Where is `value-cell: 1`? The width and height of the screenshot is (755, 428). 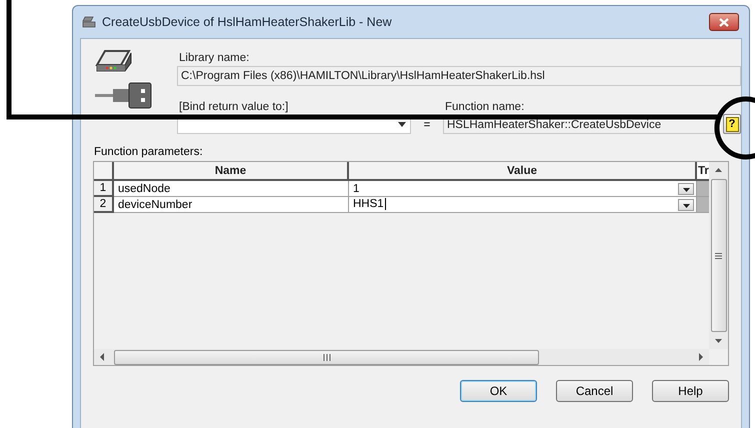 value-cell: 1 is located at coordinates (523, 189).